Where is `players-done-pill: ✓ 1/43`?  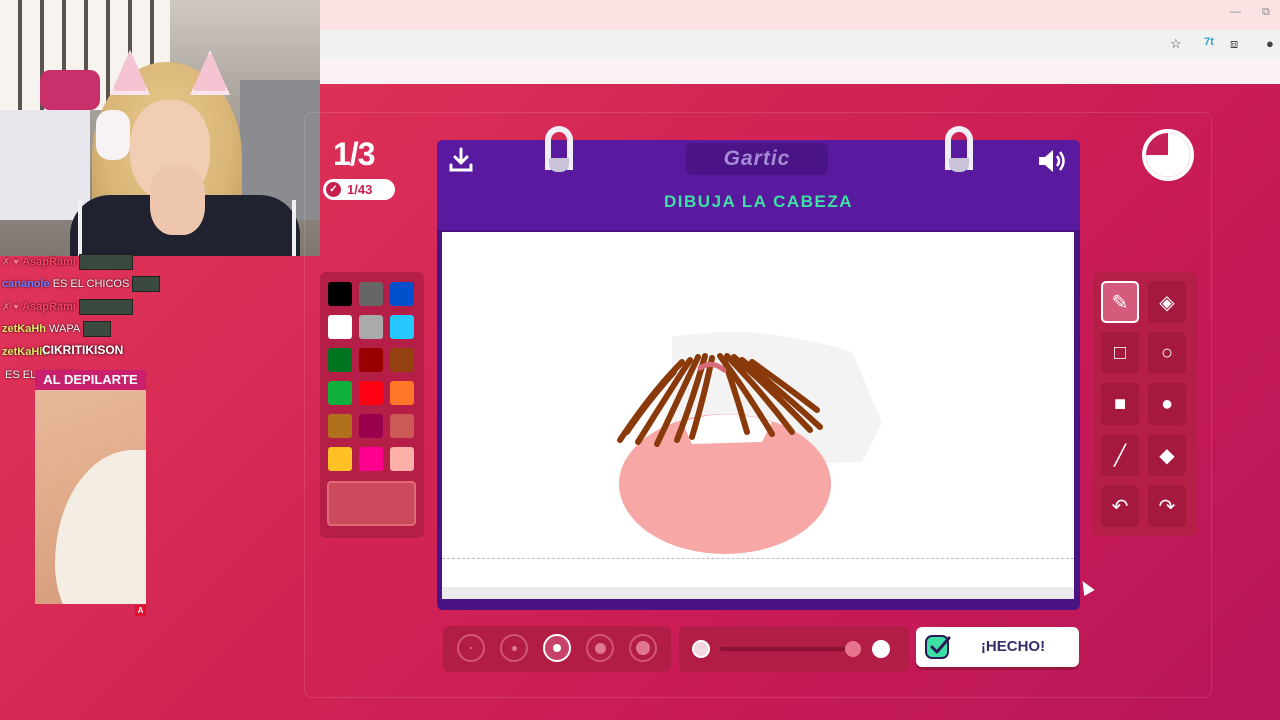
players-done-pill: ✓ 1/43 is located at coordinates (359, 189).